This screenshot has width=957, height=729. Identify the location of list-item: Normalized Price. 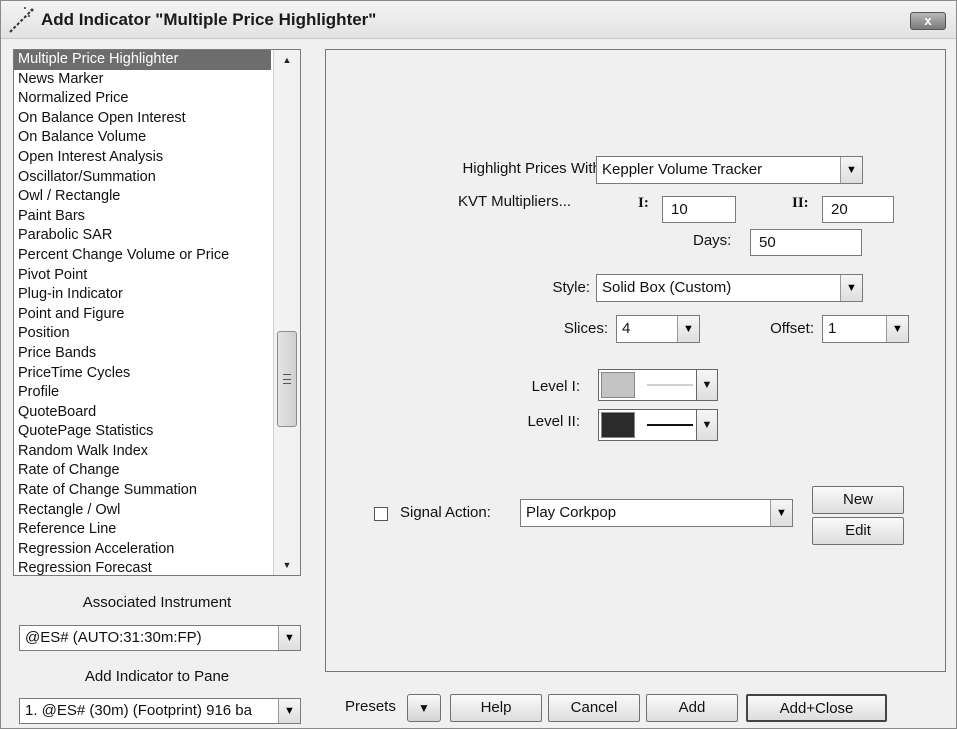
(142, 99).